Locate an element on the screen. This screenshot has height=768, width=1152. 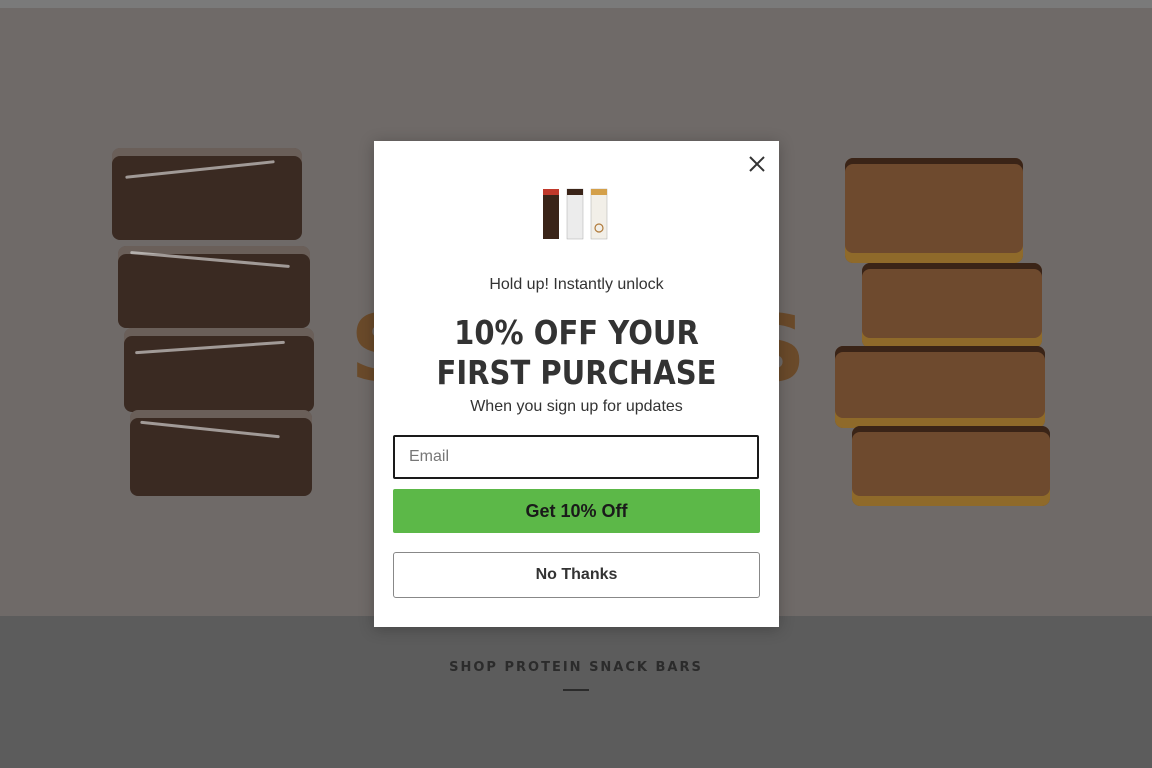
modal-sub-title: When you sign up for updates is located at coordinates (576, 406).